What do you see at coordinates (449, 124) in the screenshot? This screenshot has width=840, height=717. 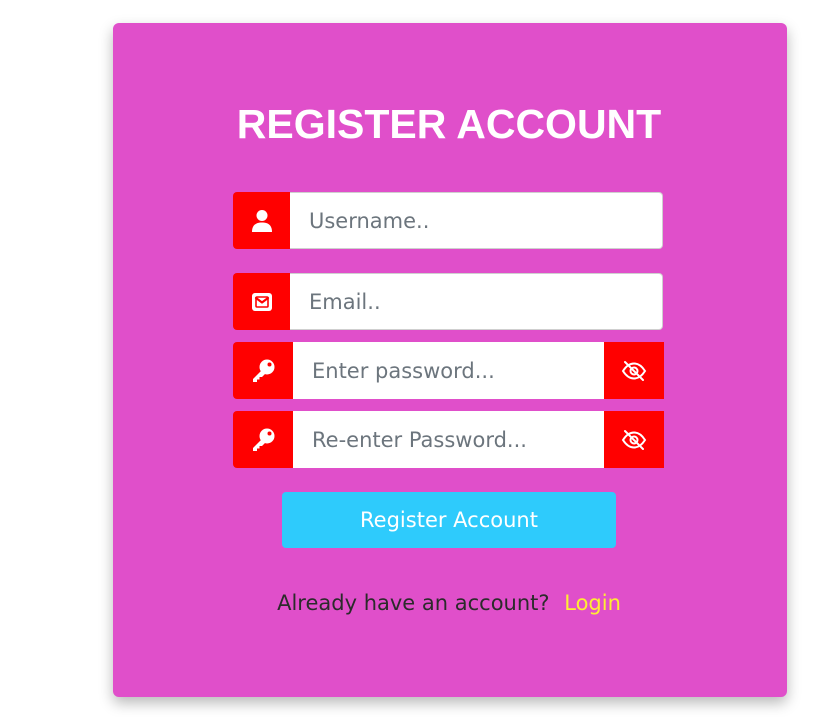 I see `page-title: REGISTER ACCOUNT` at bounding box center [449, 124].